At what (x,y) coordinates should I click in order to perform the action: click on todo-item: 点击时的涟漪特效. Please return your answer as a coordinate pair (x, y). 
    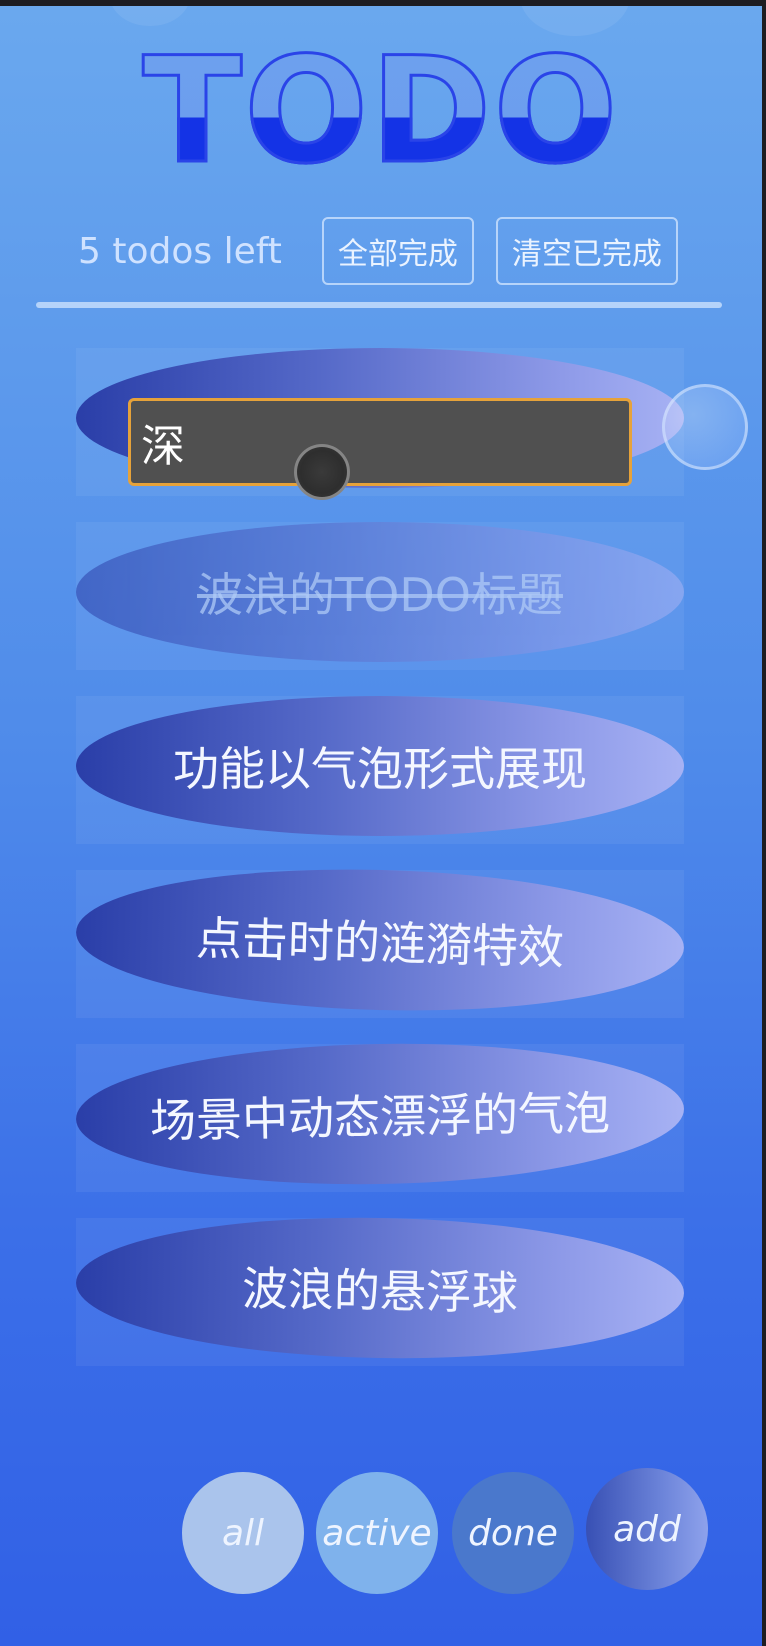
    Looking at the image, I should click on (380, 940).